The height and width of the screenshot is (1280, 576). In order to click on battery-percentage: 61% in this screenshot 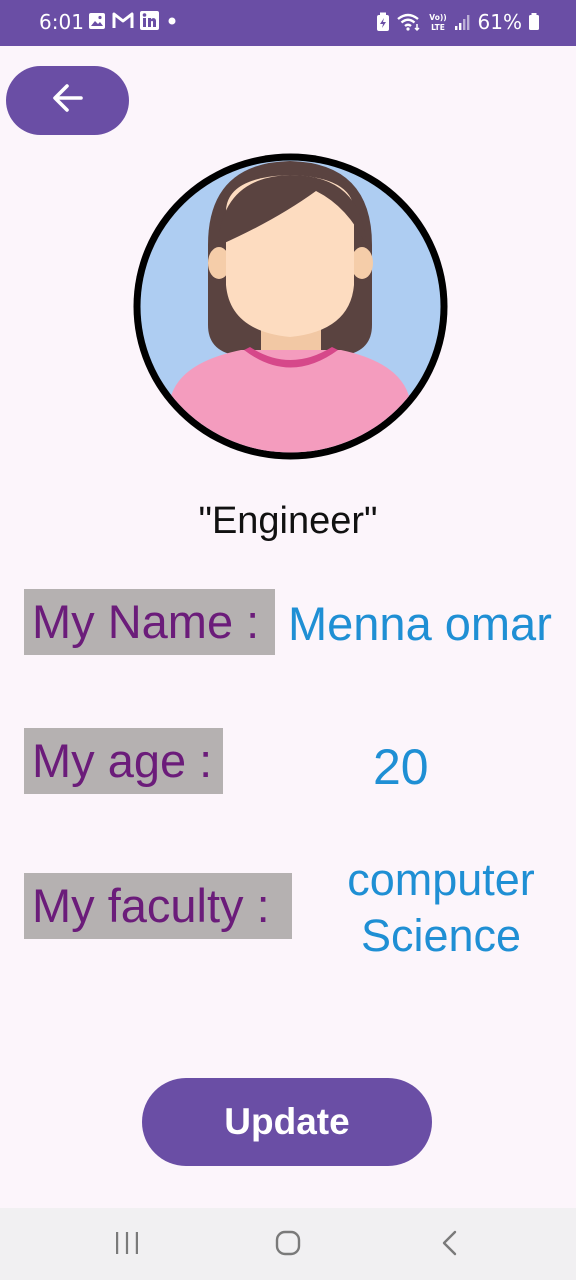, I will do `click(499, 22)`.